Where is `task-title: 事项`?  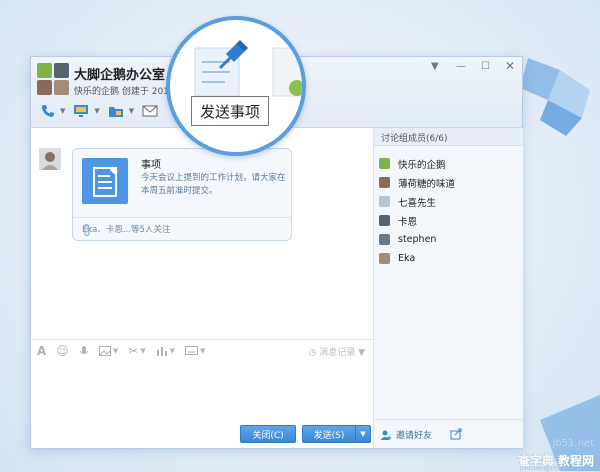
task-title: 事项 is located at coordinates (151, 165).